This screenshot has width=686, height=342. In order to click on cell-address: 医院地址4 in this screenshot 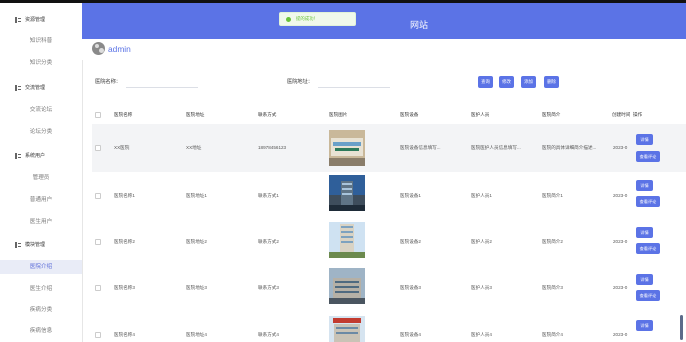, I will do `click(196, 334)`.